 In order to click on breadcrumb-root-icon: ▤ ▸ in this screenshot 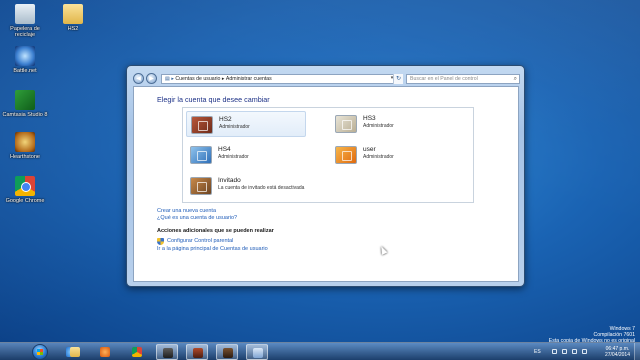, I will do `click(169, 79)`.